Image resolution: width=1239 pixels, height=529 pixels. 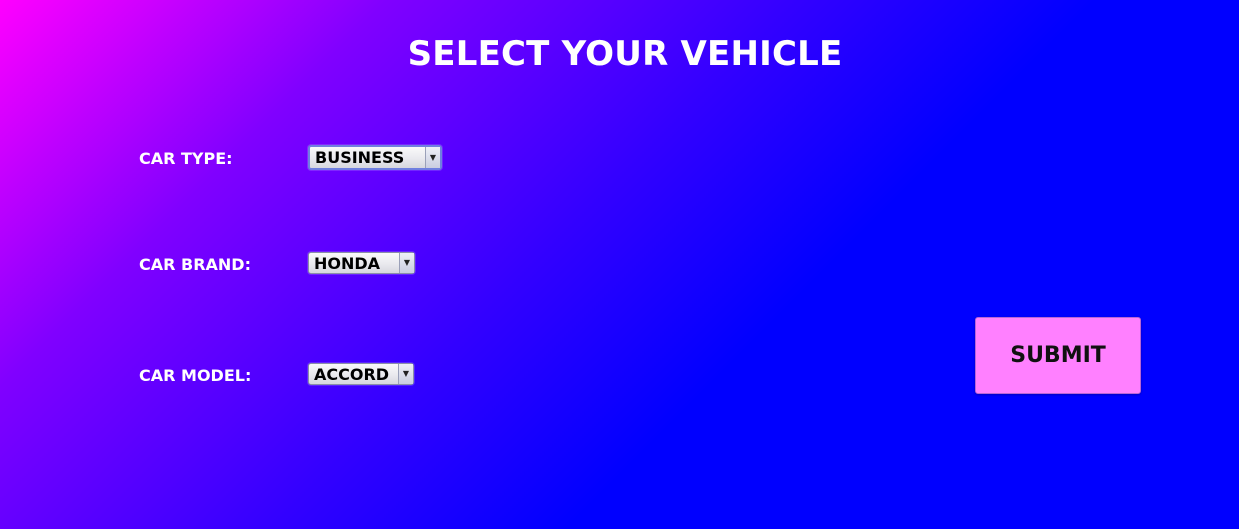 I want to click on car-brand-dropdown-button: ▼, so click(x=406, y=263).